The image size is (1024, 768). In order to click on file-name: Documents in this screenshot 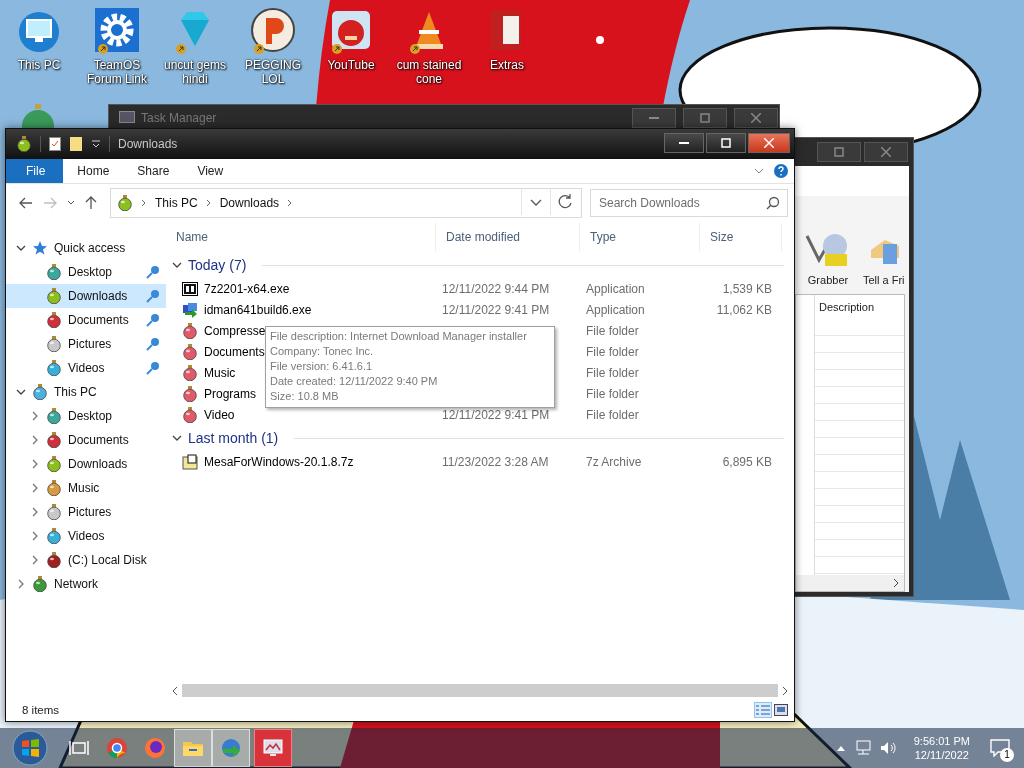, I will do `click(234, 351)`.